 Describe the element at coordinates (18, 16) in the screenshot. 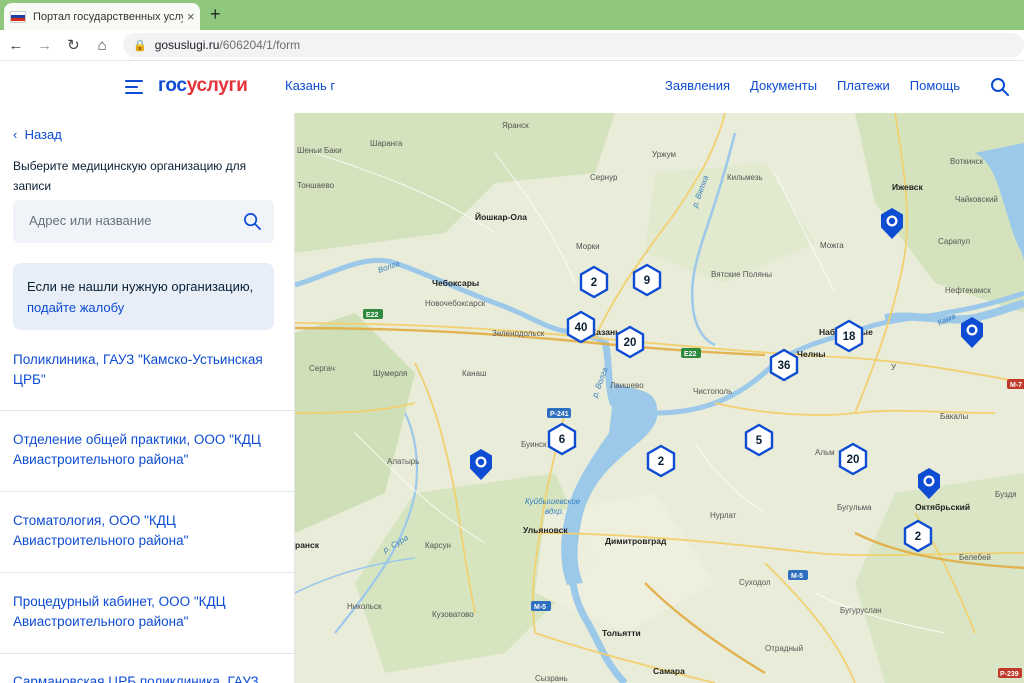

I see `russia-flag-icon` at that location.